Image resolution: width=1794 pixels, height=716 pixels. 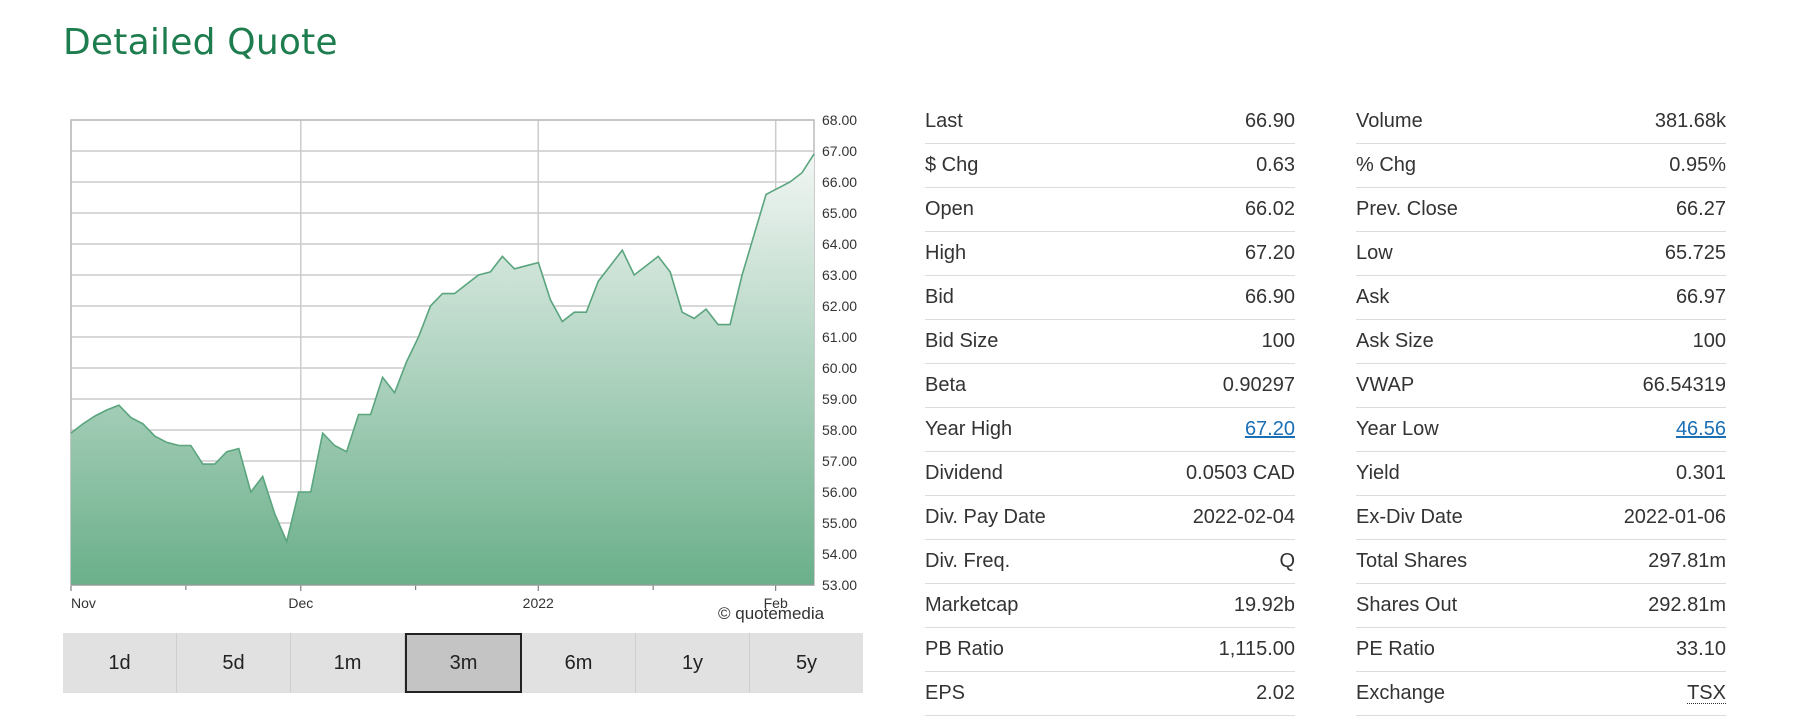 I want to click on quote-row: Last 66.90, so click(x=1110, y=122).